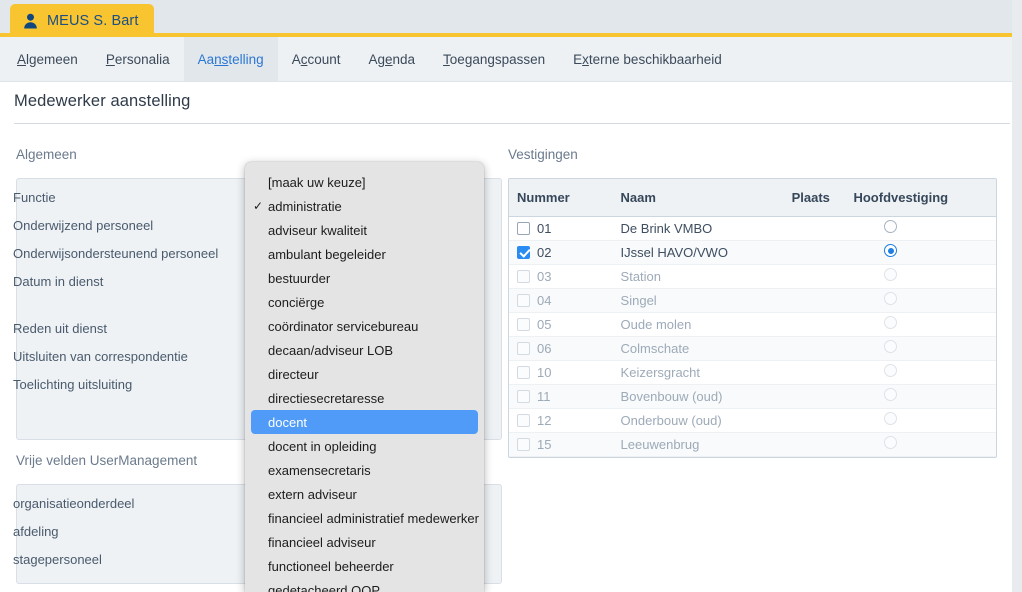 The width and height of the screenshot is (1022, 592). I want to click on section-label-algemeen: Algemeen, so click(46, 154).